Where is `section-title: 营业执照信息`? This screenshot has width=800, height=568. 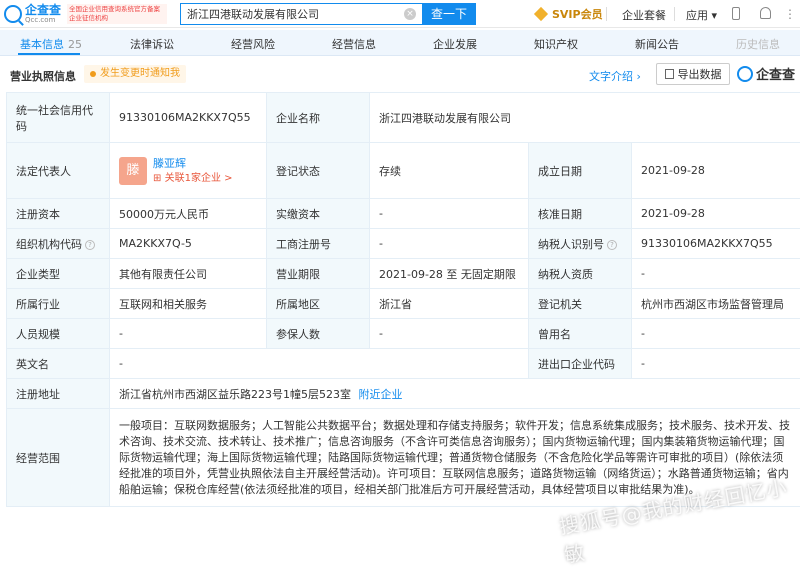
section-title: 营业执照信息 is located at coordinates (43, 76).